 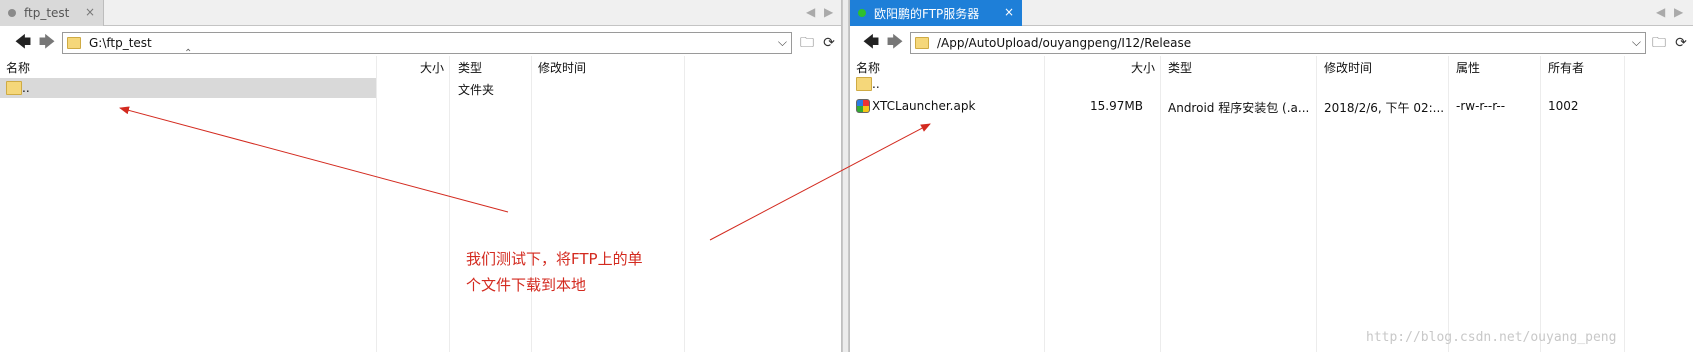 What do you see at coordinates (862, 13) in the screenshot?
I see `connected-status-icon` at bounding box center [862, 13].